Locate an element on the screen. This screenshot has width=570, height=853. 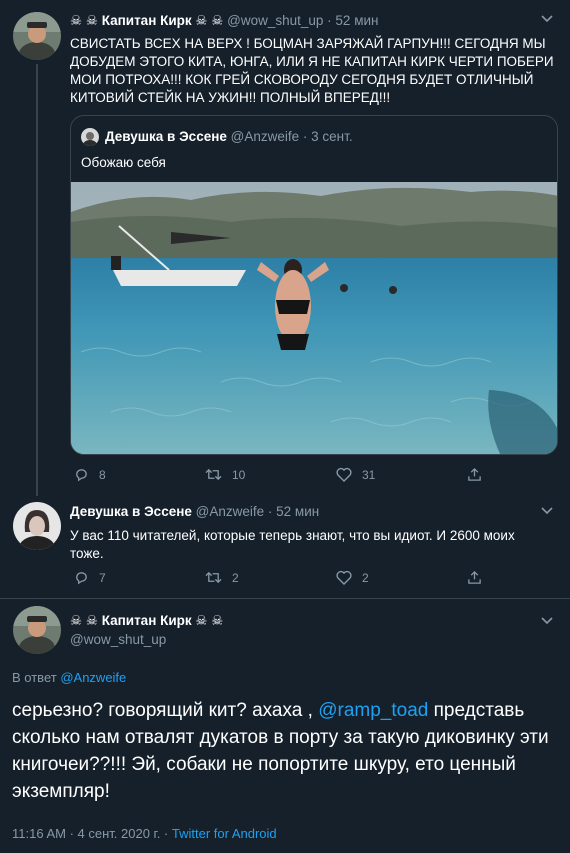
tweet2-author-handle: @Anzweife is located at coordinates (230, 511).